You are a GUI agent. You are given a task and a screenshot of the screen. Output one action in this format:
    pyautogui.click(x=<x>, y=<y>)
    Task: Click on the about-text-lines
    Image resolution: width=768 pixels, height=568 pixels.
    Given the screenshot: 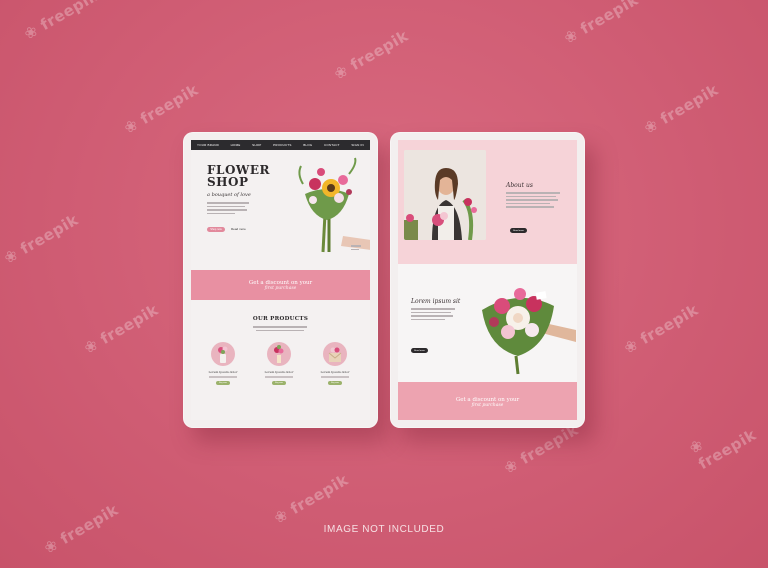 What is the action you would take?
    pyautogui.click(x=533, y=200)
    